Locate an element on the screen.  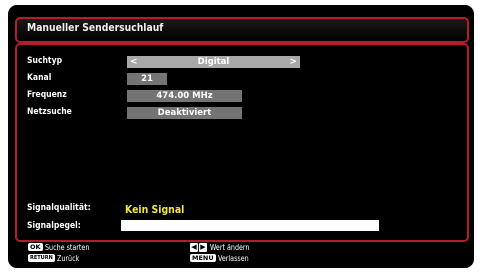
channel-field: 21 is located at coordinates (147, 79).